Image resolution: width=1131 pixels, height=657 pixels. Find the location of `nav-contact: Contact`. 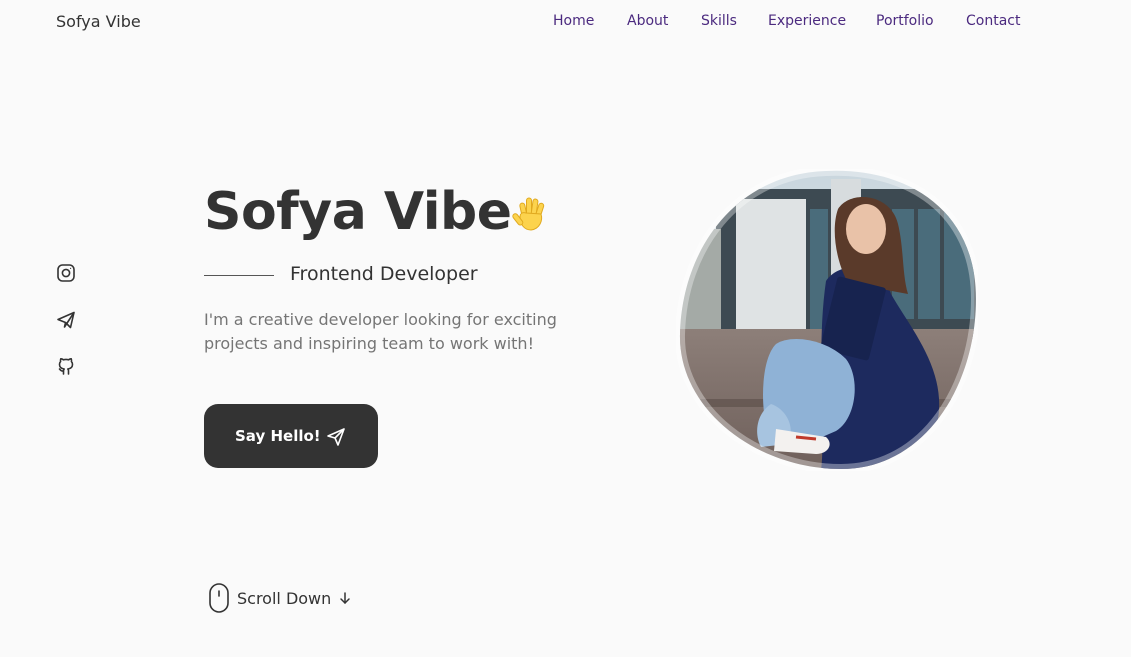

nav-contact: Contact is located at coordinates (993, 21).